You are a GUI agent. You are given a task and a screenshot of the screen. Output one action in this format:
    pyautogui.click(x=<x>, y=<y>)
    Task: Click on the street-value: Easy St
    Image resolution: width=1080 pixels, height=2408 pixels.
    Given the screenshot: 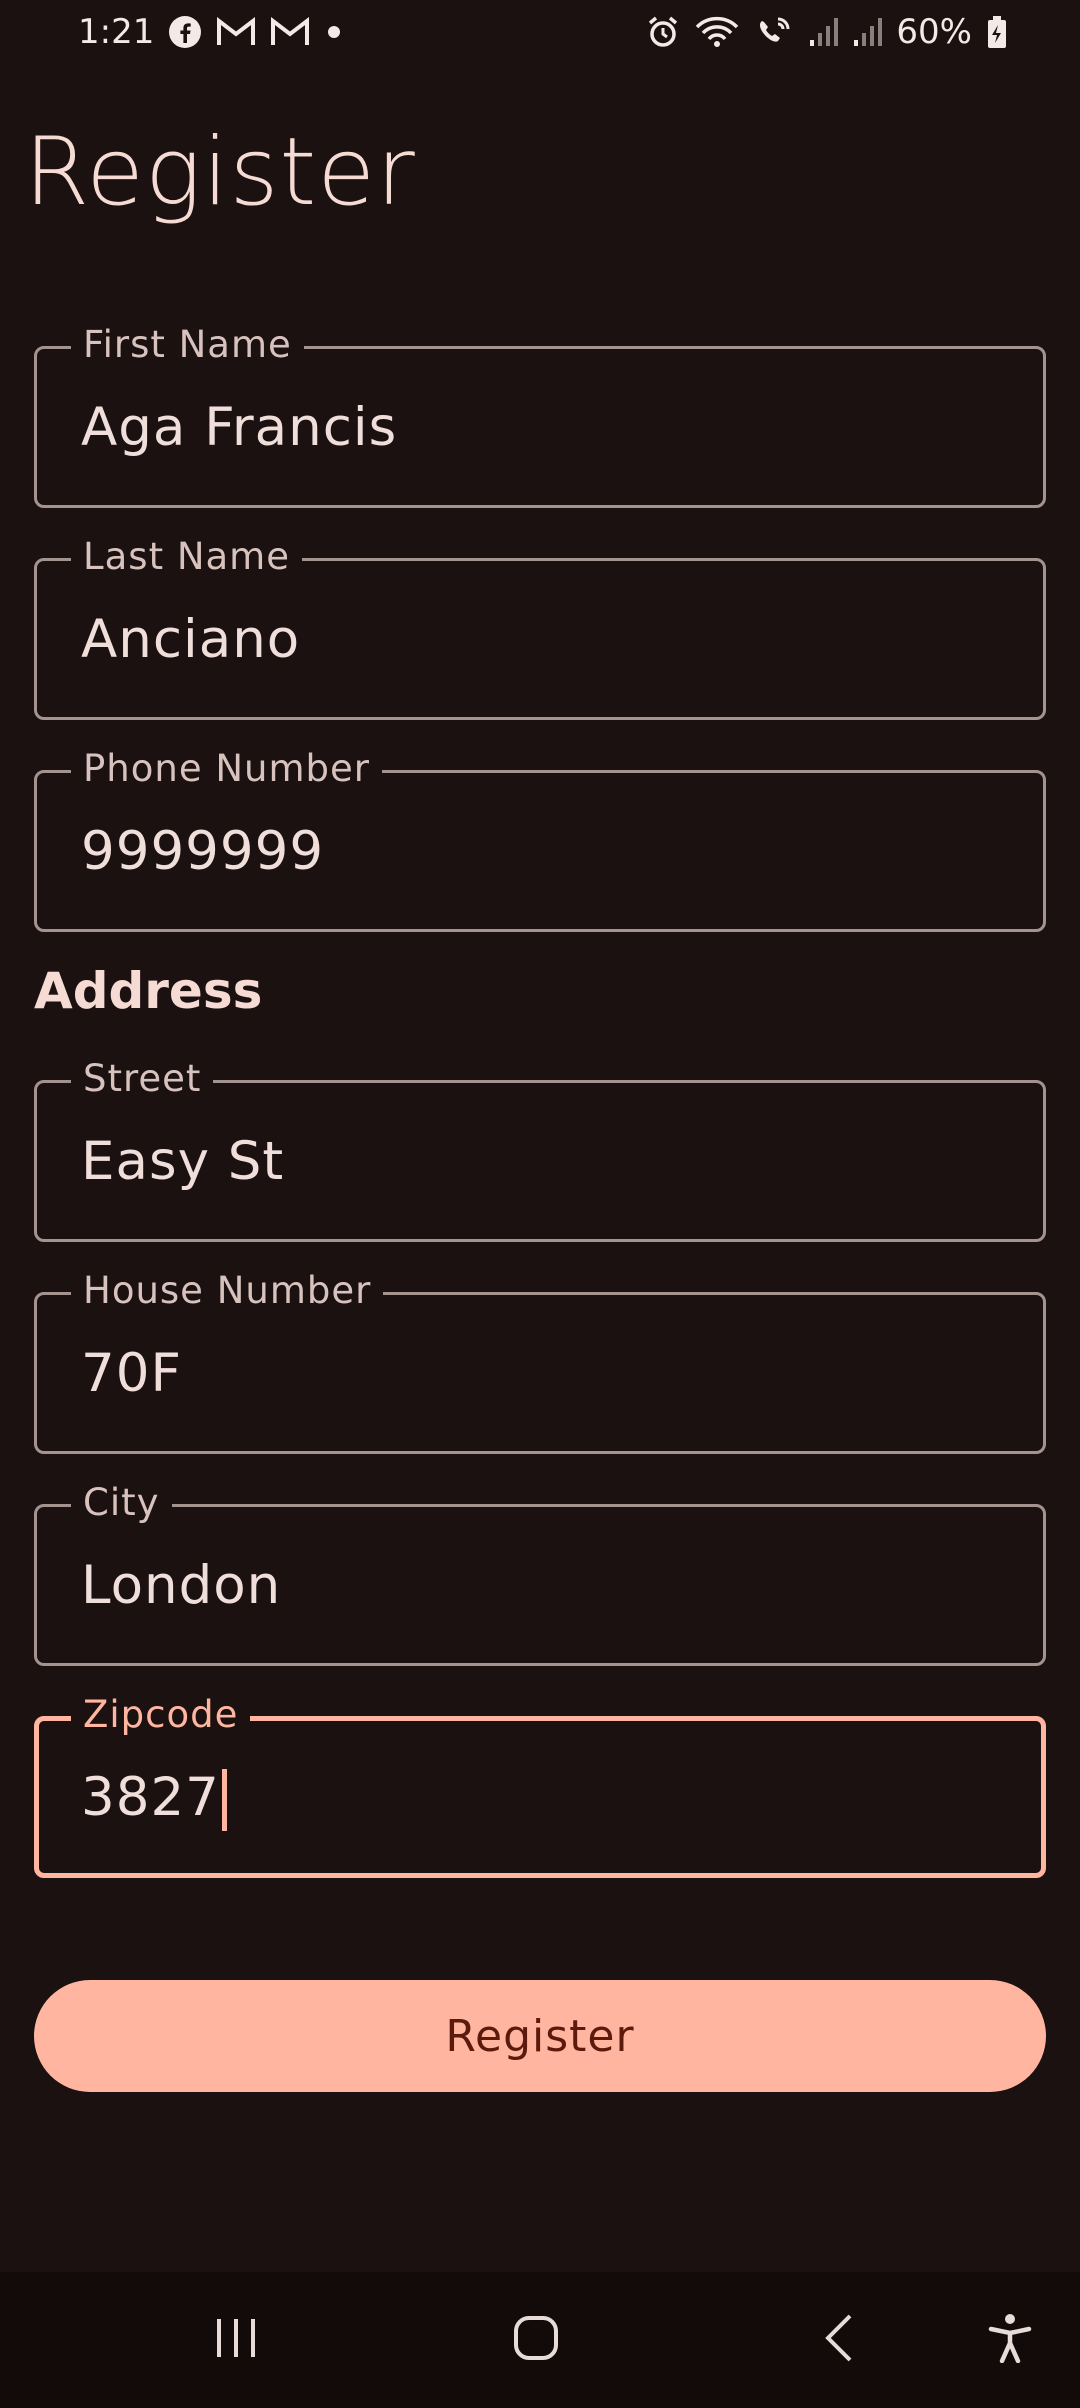 What is the action you would take?
    pyautogui.click(x=183, y=1161)
    